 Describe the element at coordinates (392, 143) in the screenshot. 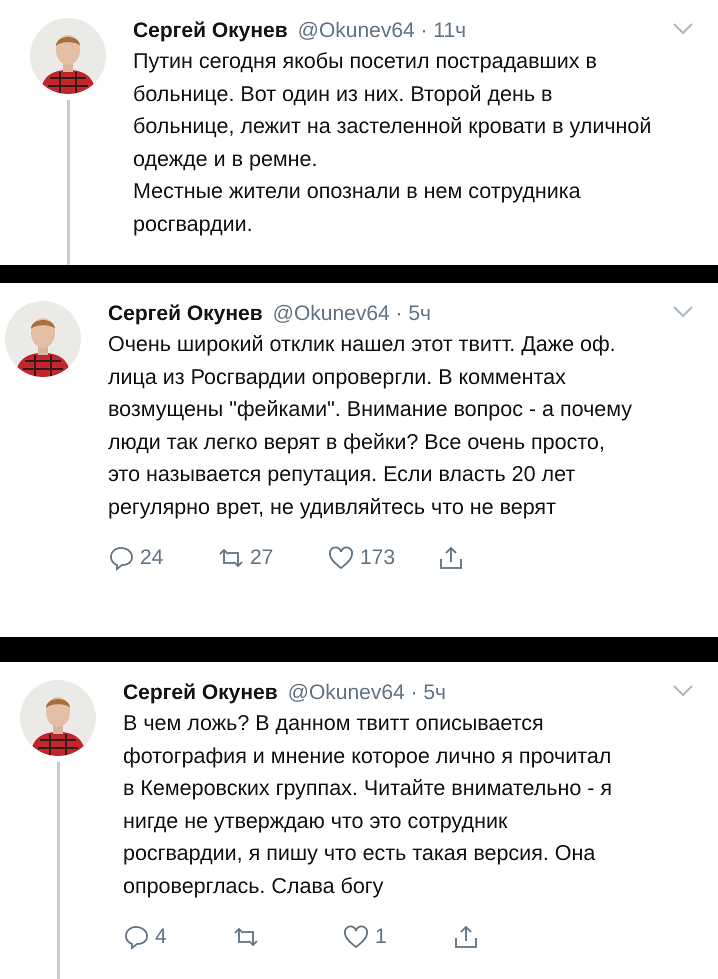

I see `tweet-text: Путин сегодня якобы посетил пострадавших в больнице. Вот один из них. Второй день в больнице, лежит на застеленной кровати в уличной одежде и в ремне. Местные жители опознали в нем сотрудника росгвардии.` at that location.